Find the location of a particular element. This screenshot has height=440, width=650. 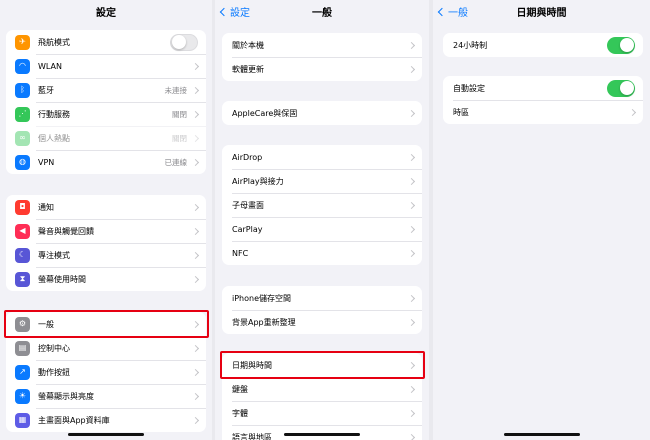

settings-row-wifi: ◠ WLAN is located at coordinates (106, 66).